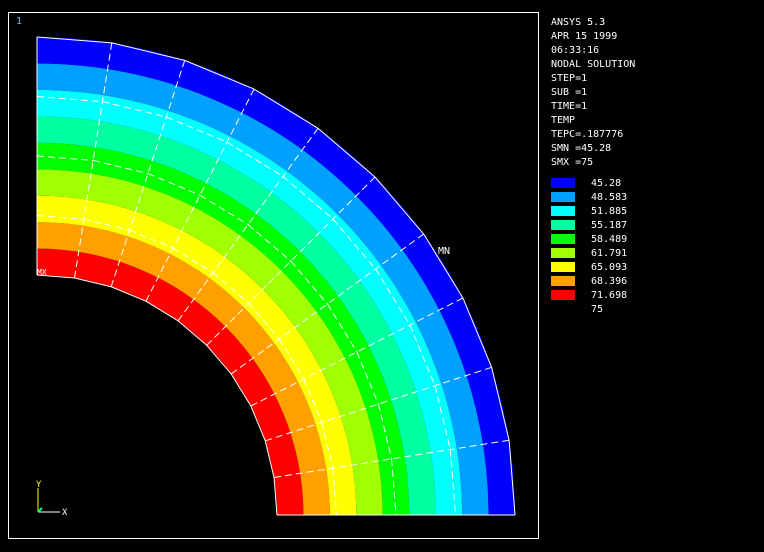 Image resolution: width=764 pixels, height=552 pixels. I want to click on legend-value: 68.396, so click(609, 281).